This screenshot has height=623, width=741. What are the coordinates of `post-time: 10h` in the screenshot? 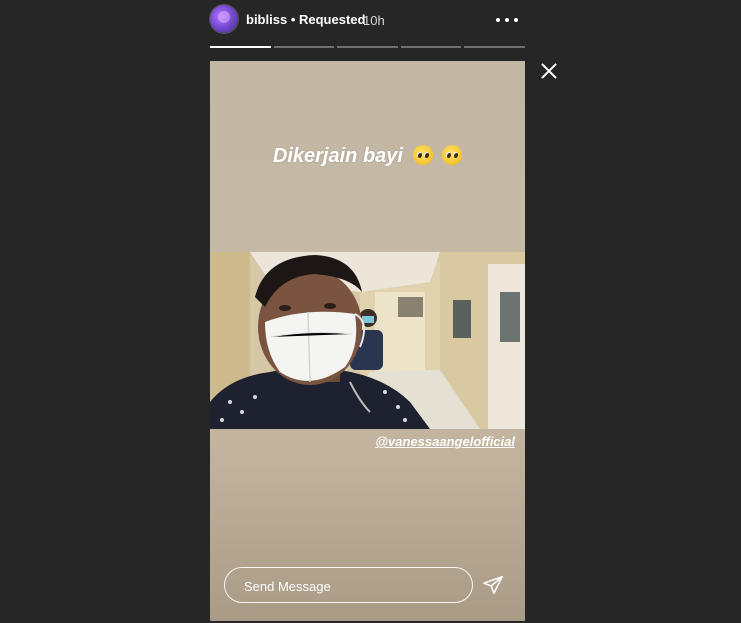 It's located at (374, 20).